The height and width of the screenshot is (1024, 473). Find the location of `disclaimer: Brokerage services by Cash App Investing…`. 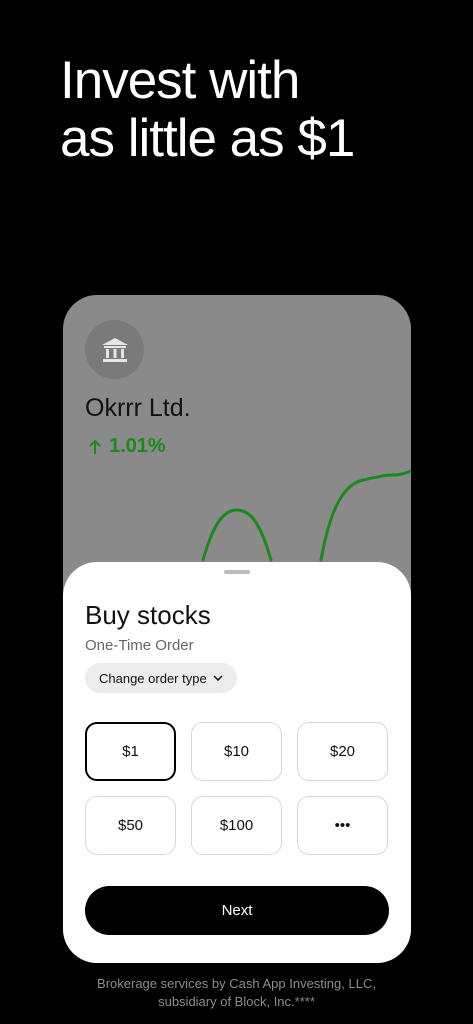

disclaimer: Brokerage services by Cash App Investing… is located at coordinates (236, 993).